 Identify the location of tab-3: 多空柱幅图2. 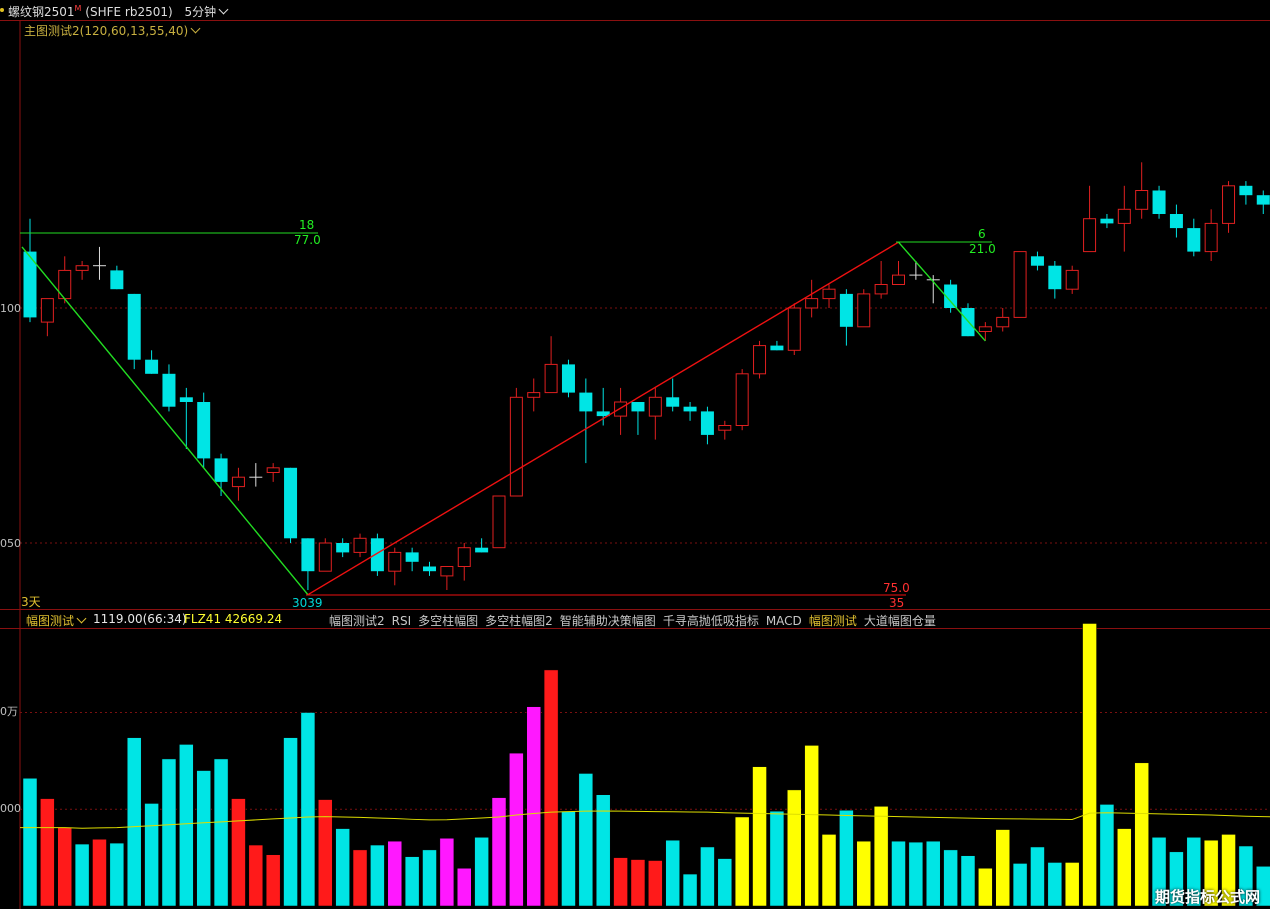
(519, 621).